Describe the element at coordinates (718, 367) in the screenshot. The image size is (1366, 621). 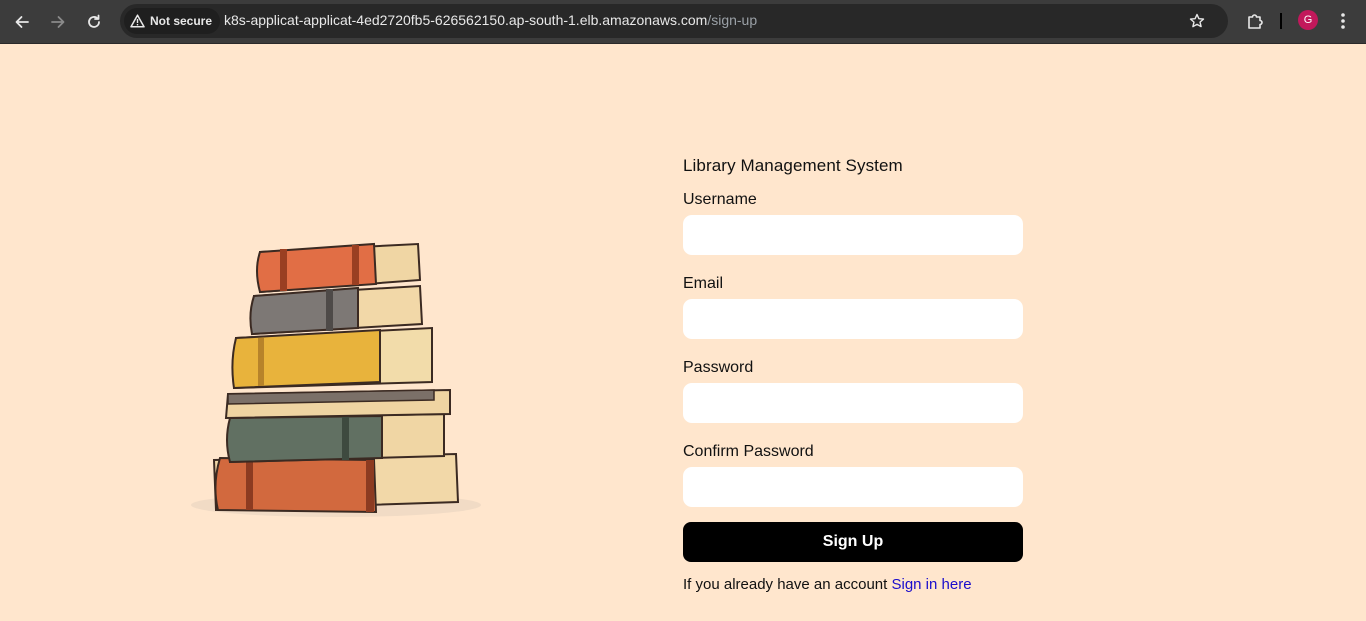
I see `password-label: Password` at that location.